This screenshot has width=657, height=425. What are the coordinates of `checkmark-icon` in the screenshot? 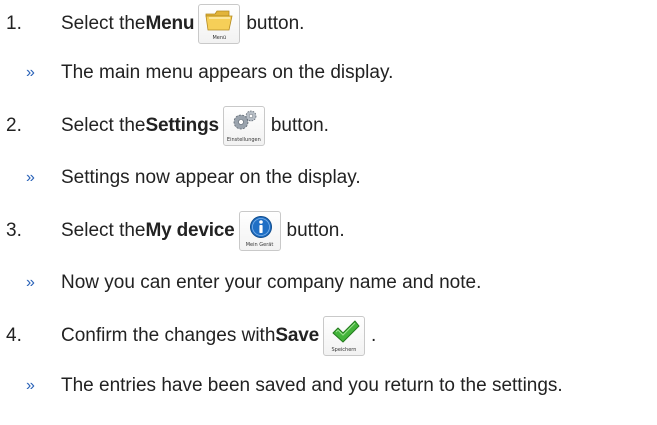 It's located at (346, 331).